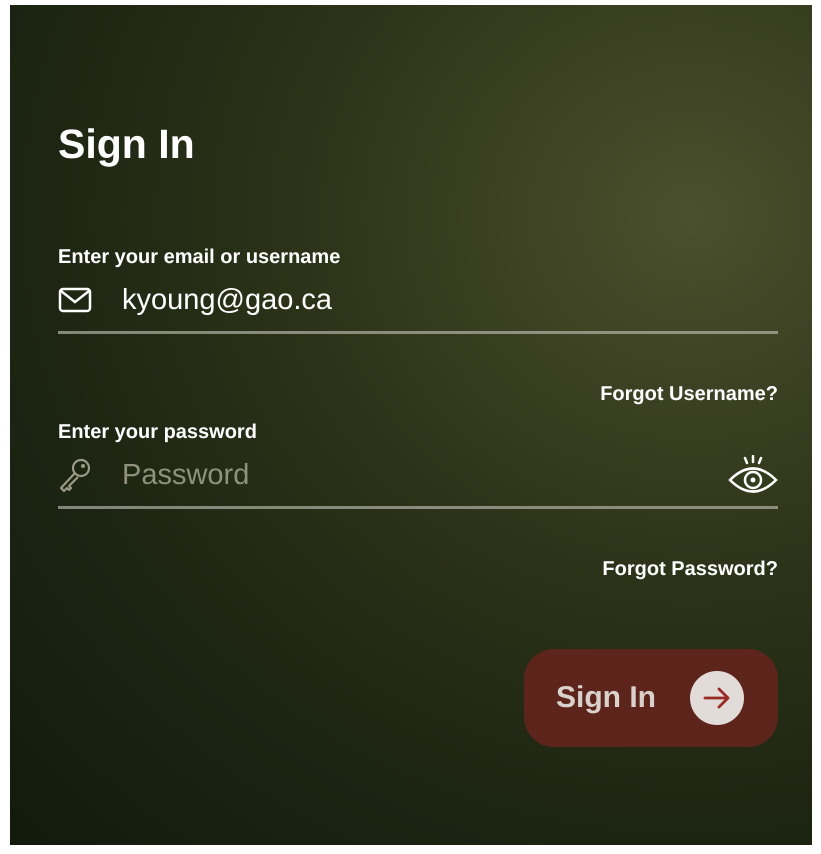  Describe the element at coordinates (450, 300) in the screenshot. I see `email-field: kyoung@gao.ca` at that location.